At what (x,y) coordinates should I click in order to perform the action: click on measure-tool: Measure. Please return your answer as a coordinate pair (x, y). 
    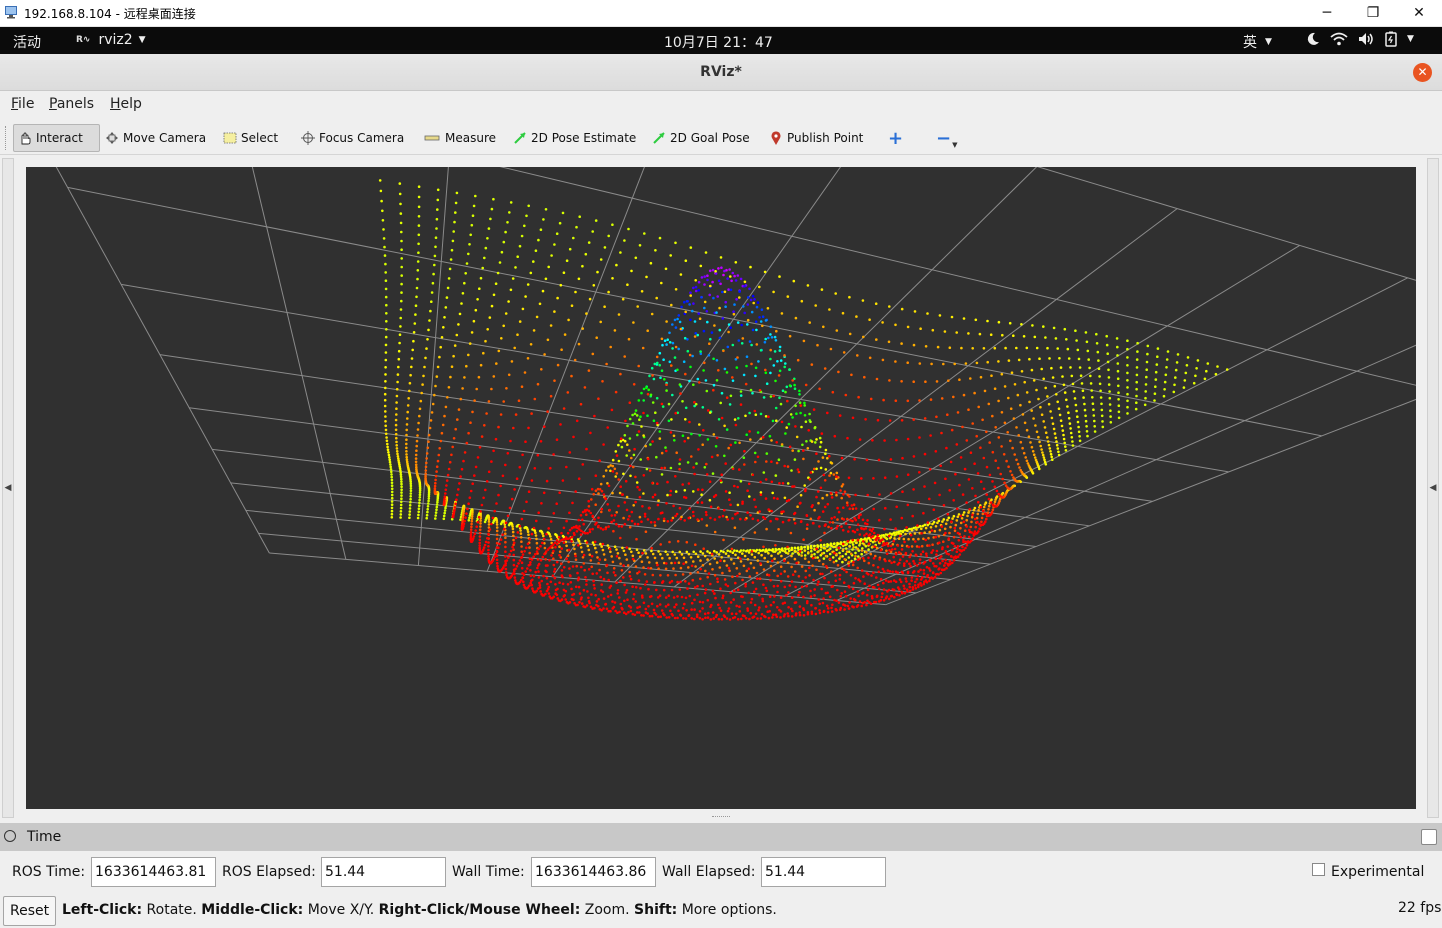
    Looking at the image, I should click on (459, 138).